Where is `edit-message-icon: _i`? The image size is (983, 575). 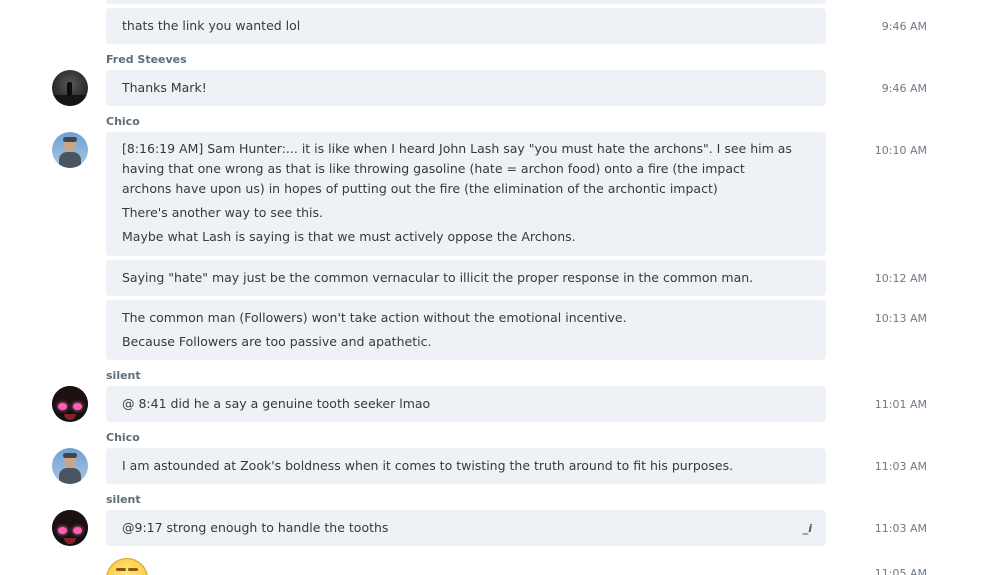 edit-message-icon: _i is located at coordinates (807, 528).